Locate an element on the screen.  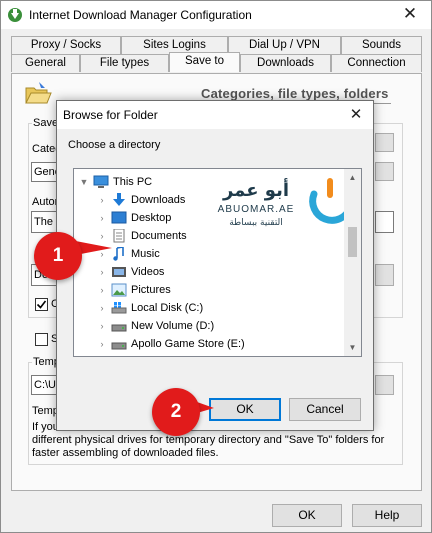
dialog-cancel-button: Cancel is located at coordinates (325, 409).